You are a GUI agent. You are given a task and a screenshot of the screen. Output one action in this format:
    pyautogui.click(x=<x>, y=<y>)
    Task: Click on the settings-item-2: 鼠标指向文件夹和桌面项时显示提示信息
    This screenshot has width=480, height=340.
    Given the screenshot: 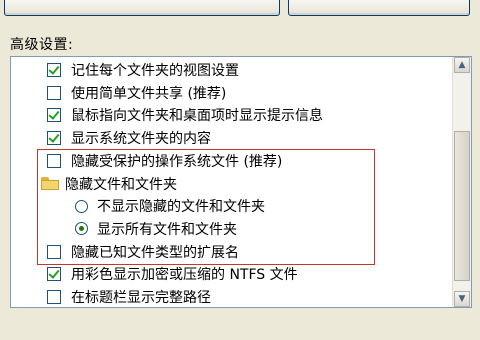 What is the action you would take?
    pyautogui.click(x=241, y=115)
    